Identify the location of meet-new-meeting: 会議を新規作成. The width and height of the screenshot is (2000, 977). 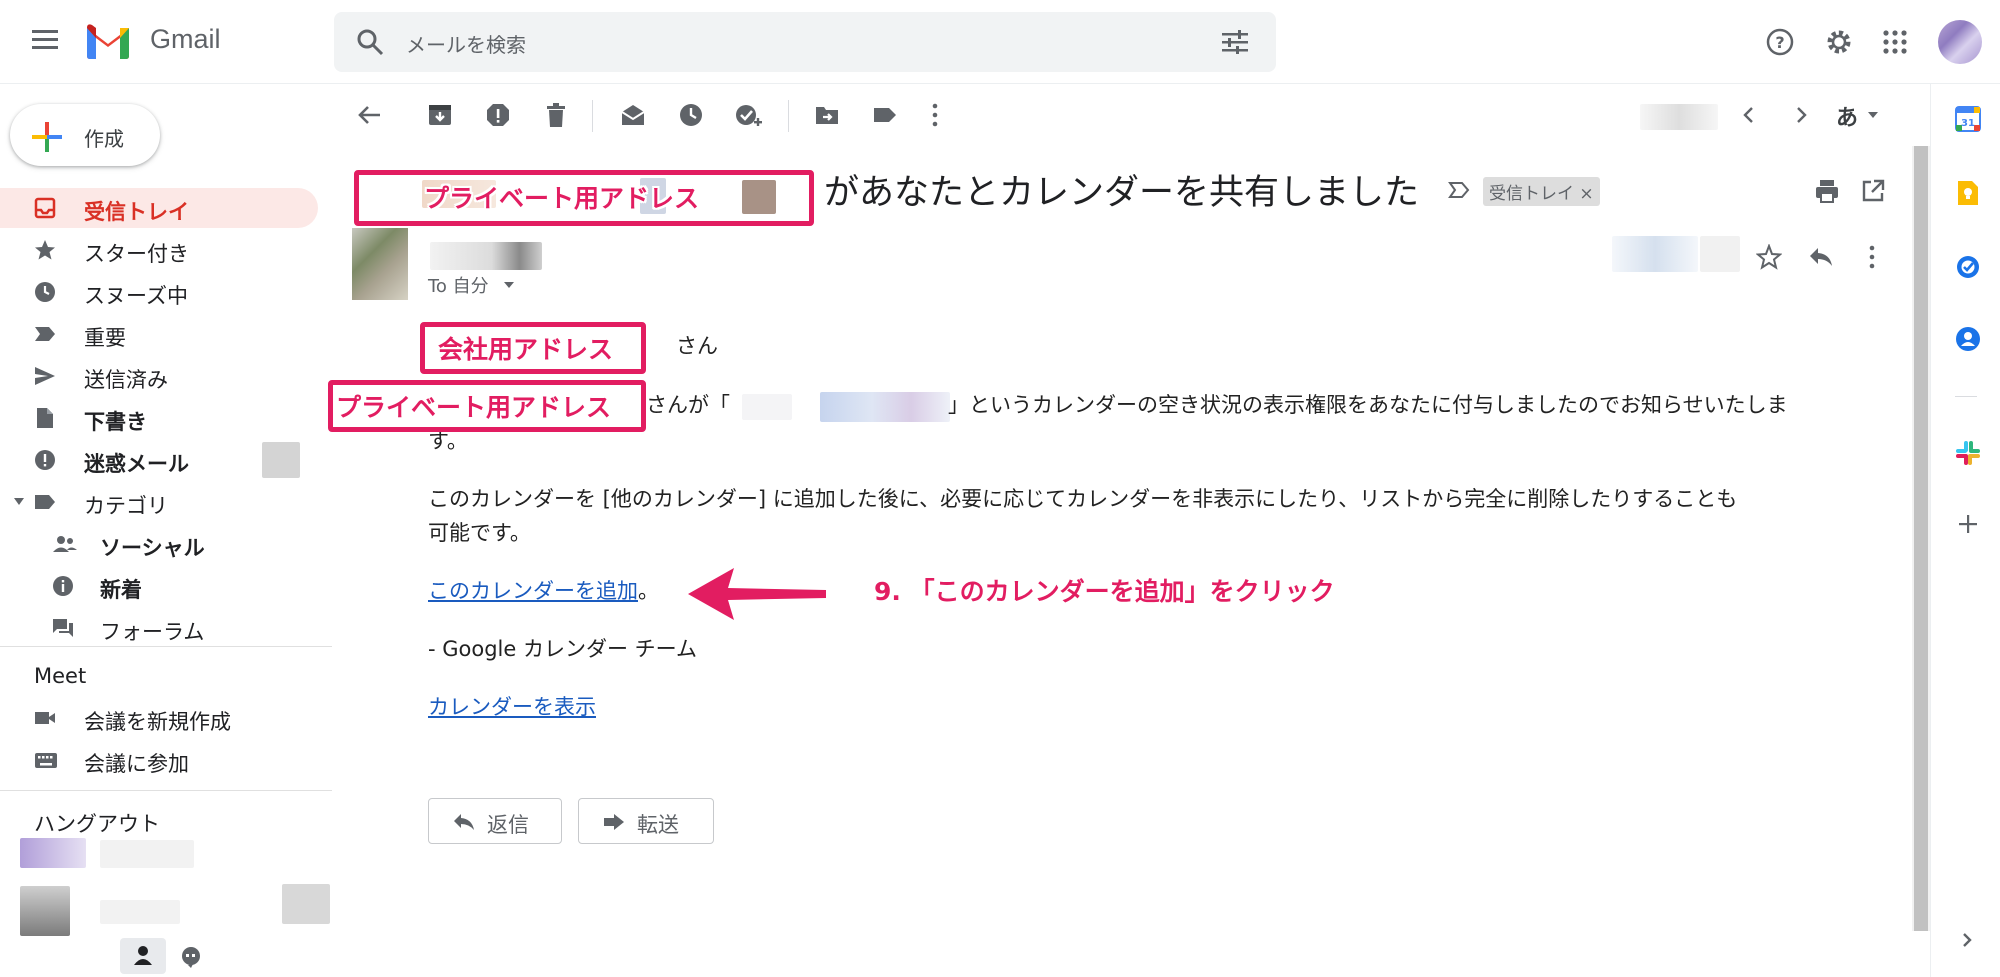
(165, 718).